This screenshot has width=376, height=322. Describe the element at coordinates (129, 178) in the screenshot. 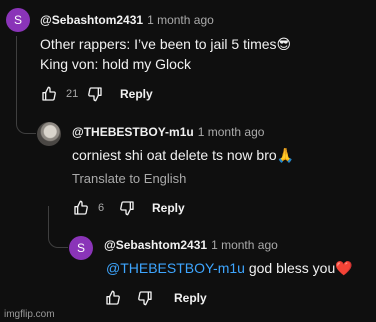

I see `translate-link: Translate to English` at that location.